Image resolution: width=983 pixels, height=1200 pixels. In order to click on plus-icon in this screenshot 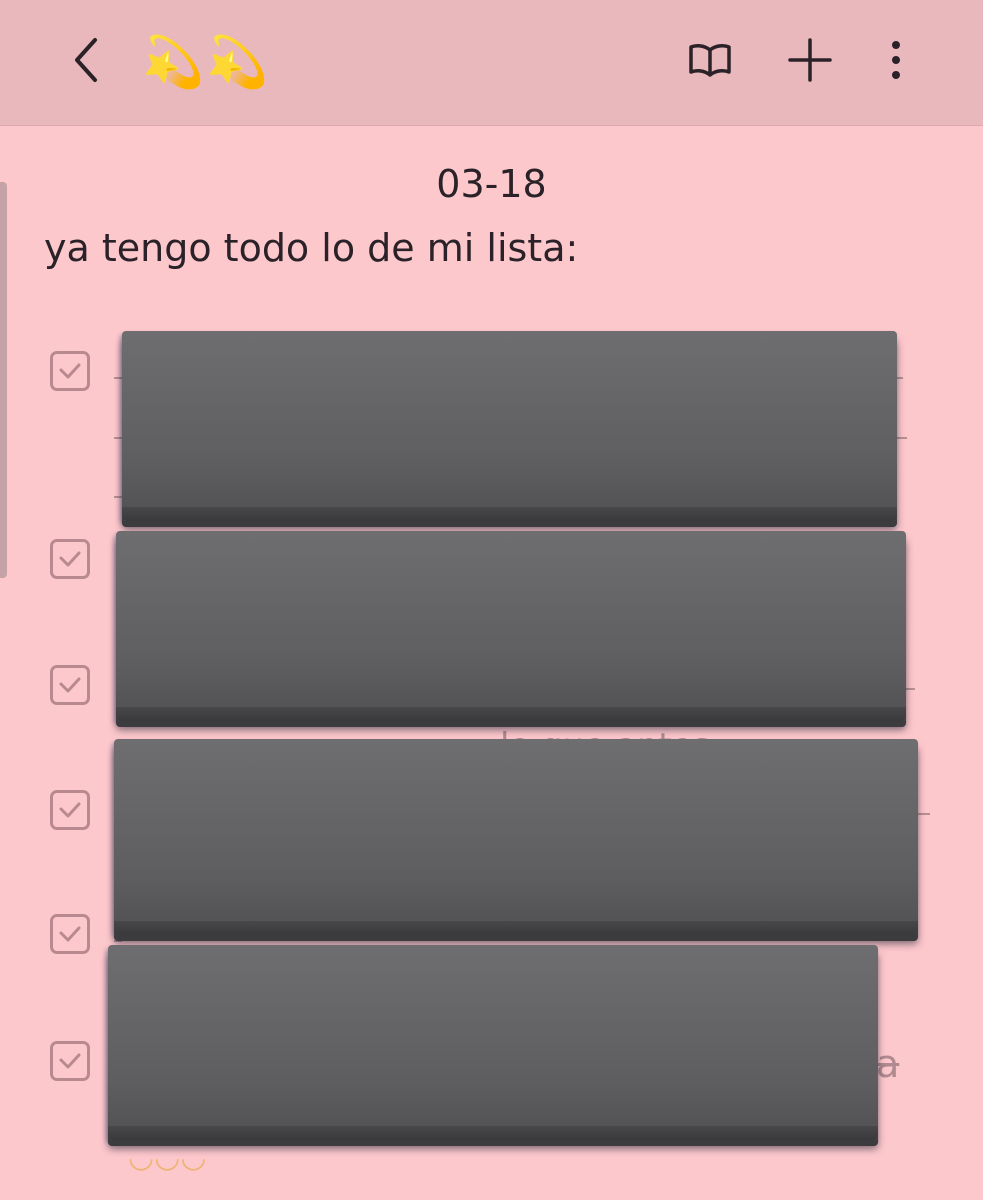, I will do `click(810, 60)`.